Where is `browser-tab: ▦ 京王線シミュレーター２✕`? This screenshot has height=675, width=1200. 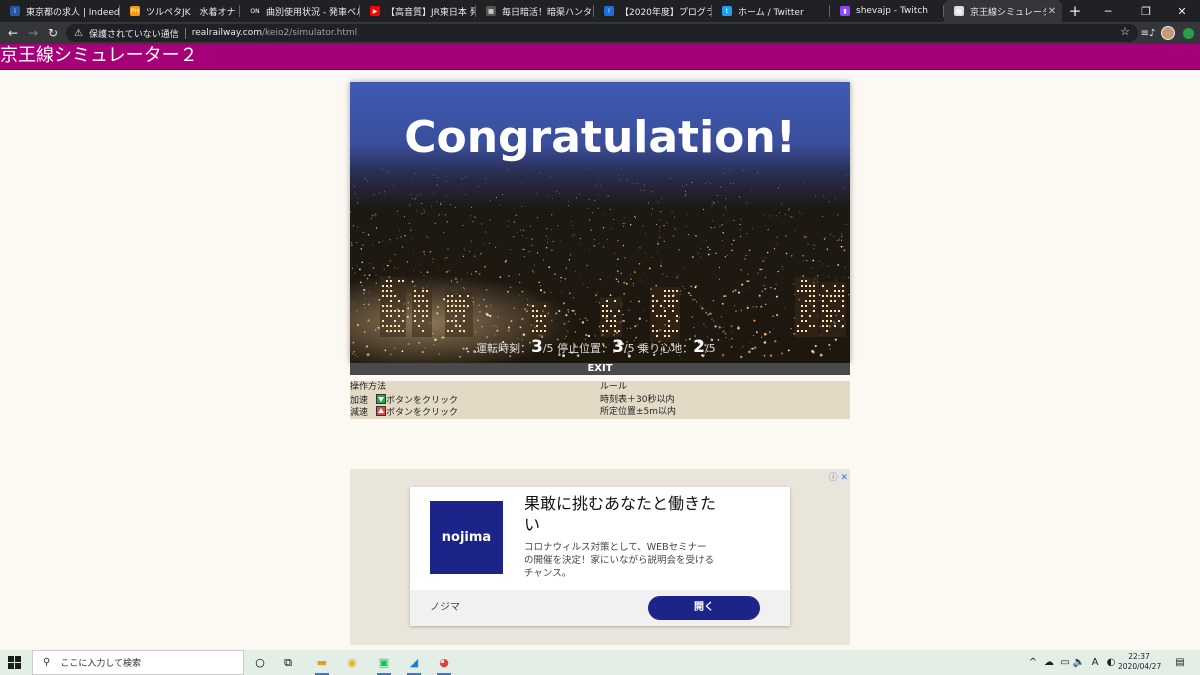 browser-tab: ▦ 京王線シミュレーター２✕ is located at coordinates (1003, 11).